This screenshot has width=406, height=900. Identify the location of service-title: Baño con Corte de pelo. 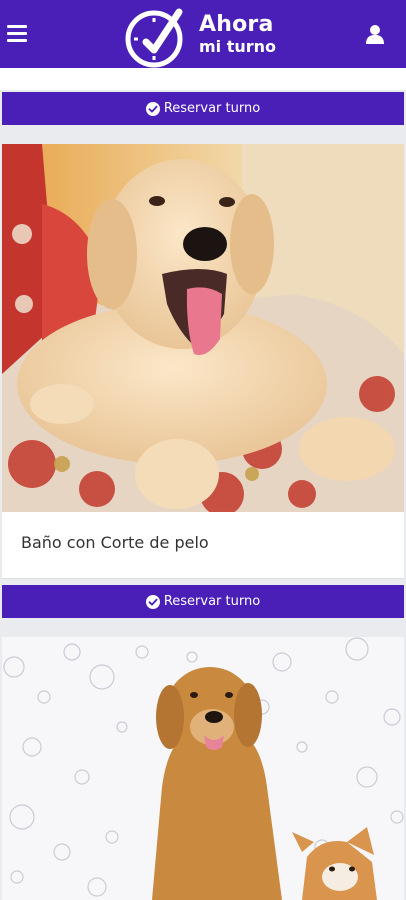
(115, 542).